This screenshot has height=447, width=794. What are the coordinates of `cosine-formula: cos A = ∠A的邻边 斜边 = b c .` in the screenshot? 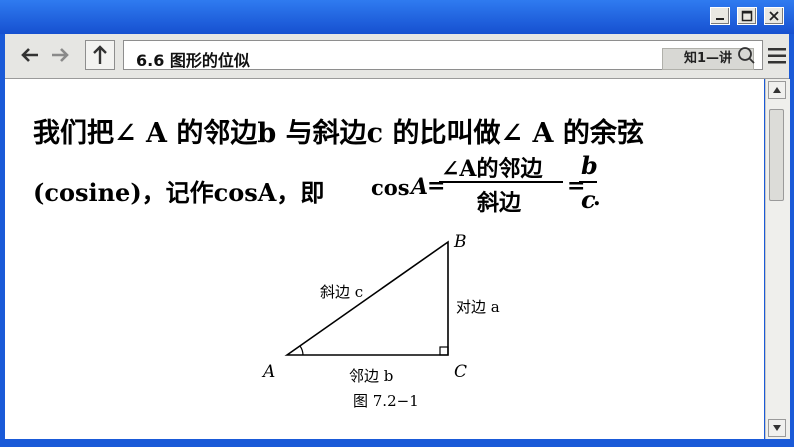 It's located at (486, 184).